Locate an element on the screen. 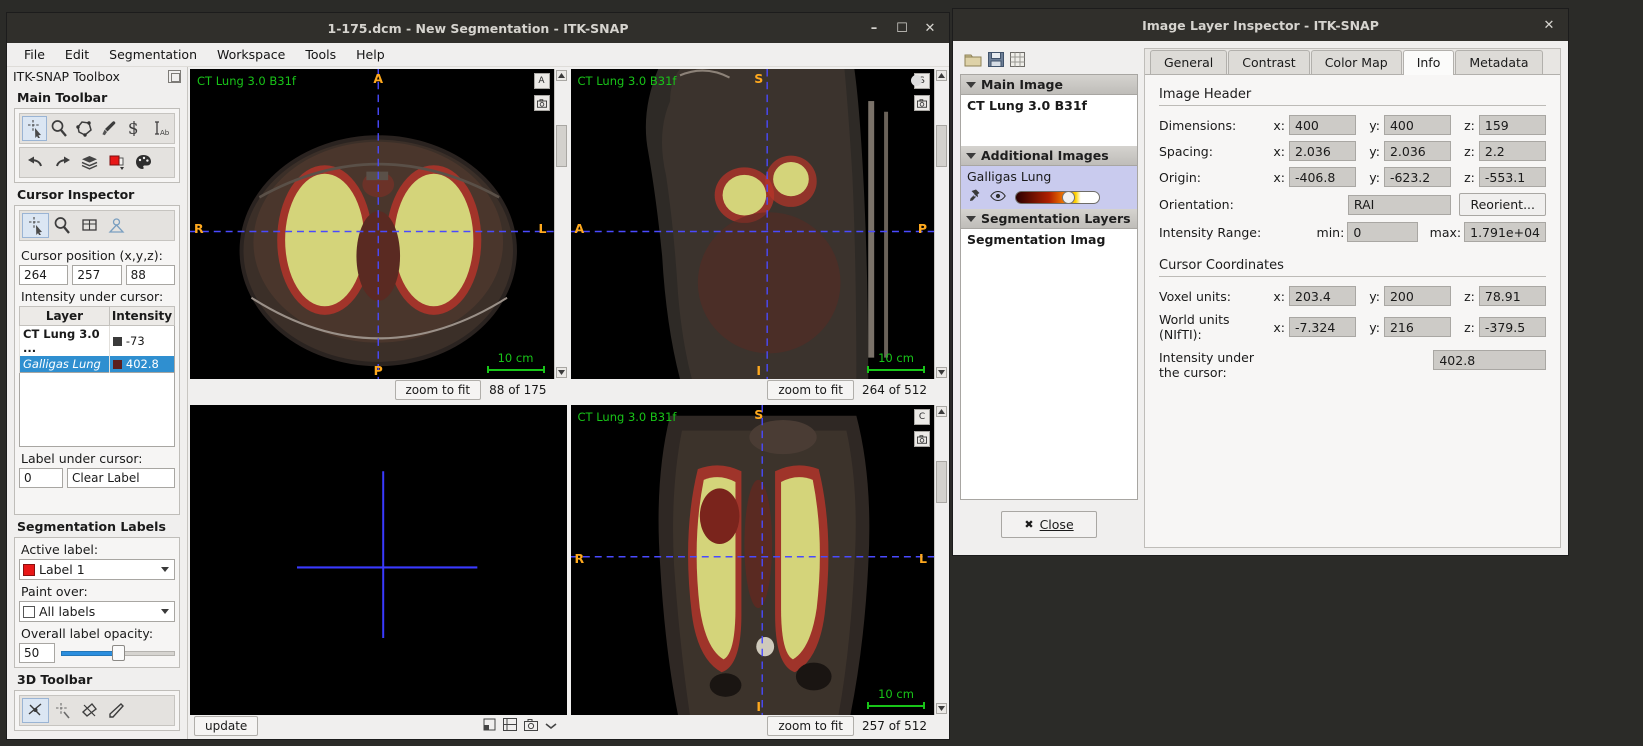  intensity-table-empty-area is located at coordinates (97, 410).